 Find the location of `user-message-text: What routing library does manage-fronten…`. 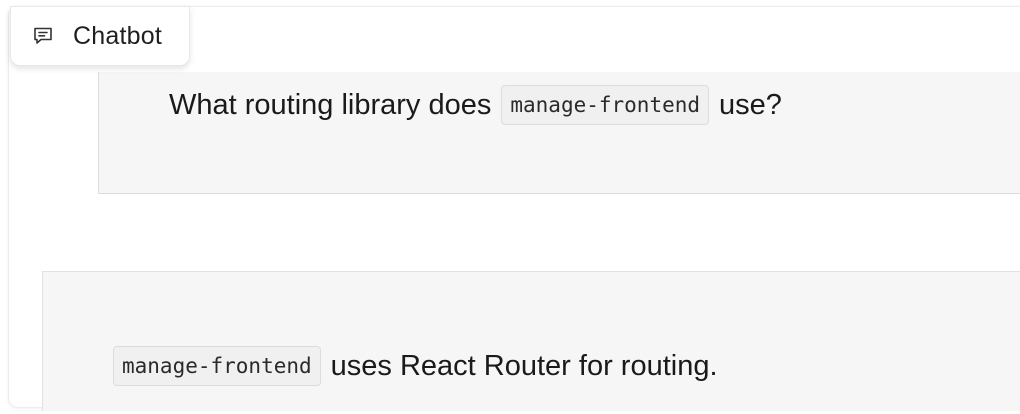

user-message-text: What routing library does manage-fronten… is located at coordinates (475, 105).